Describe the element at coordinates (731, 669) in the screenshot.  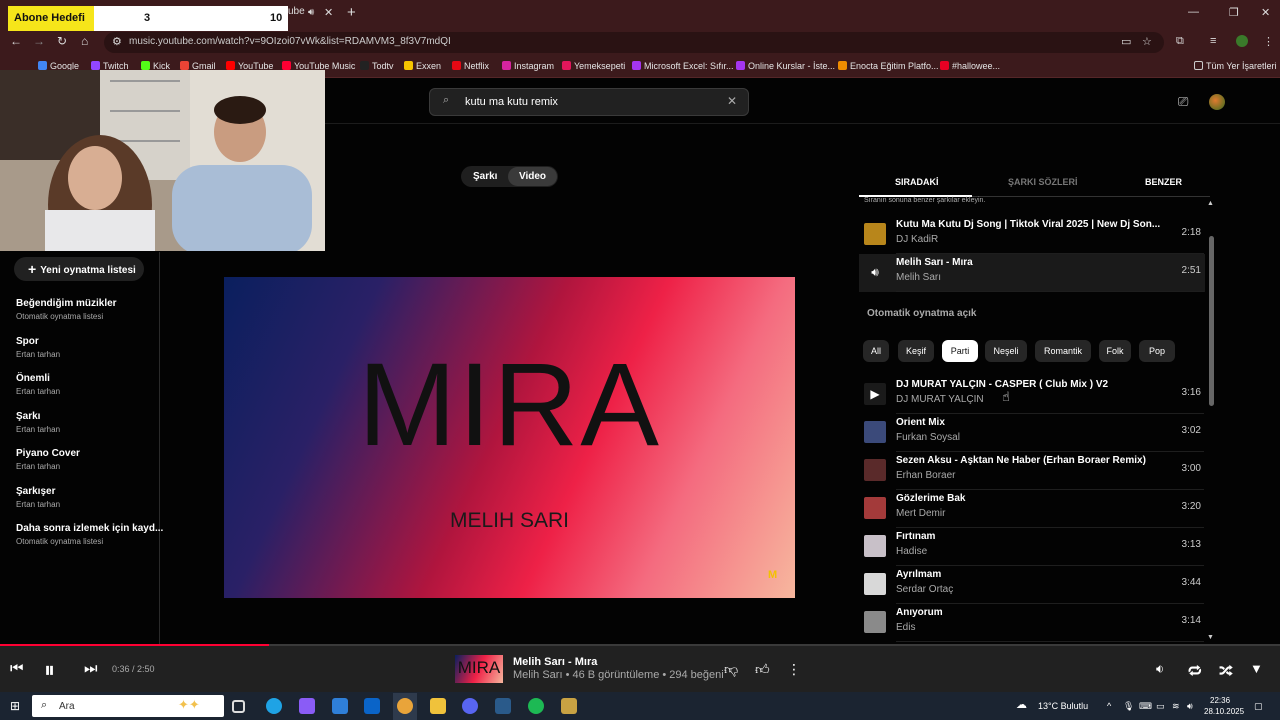
I see `dislike-icon: 👎︎` at that location.